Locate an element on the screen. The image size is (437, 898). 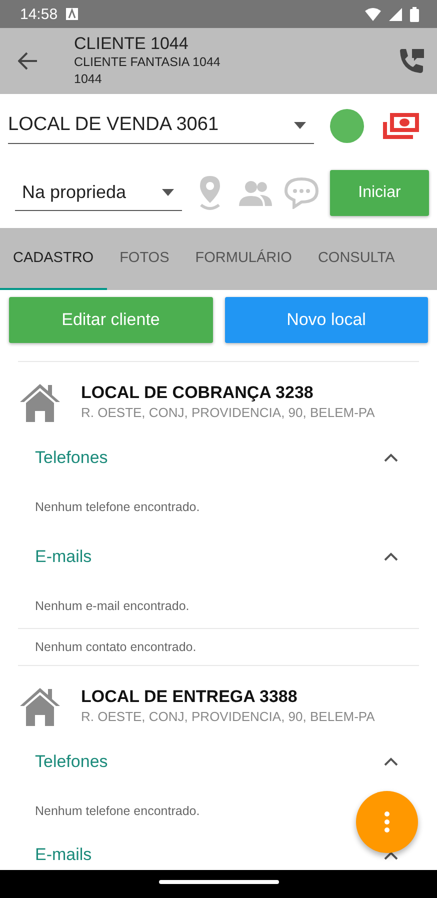
edit-client-button: Editar cliente is located at coordinates (110, 320).